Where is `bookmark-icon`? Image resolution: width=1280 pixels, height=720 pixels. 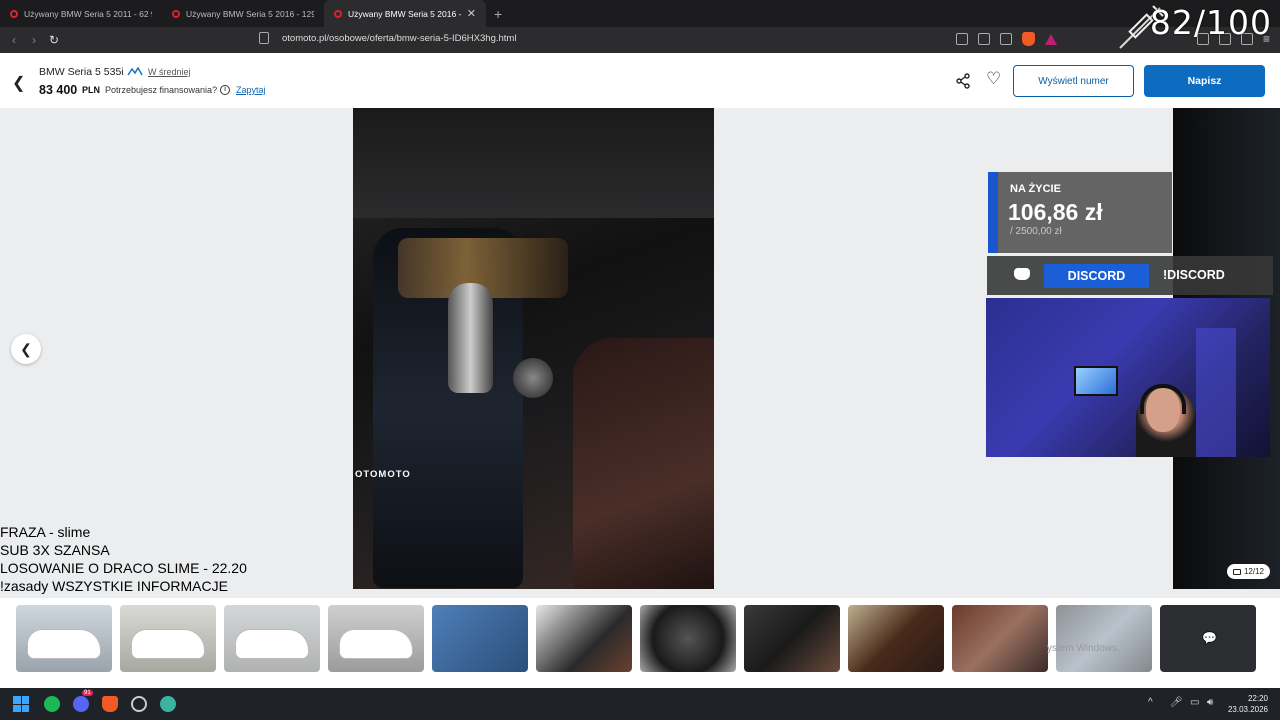 bookmark-icon is located at coordinates (264, 38).